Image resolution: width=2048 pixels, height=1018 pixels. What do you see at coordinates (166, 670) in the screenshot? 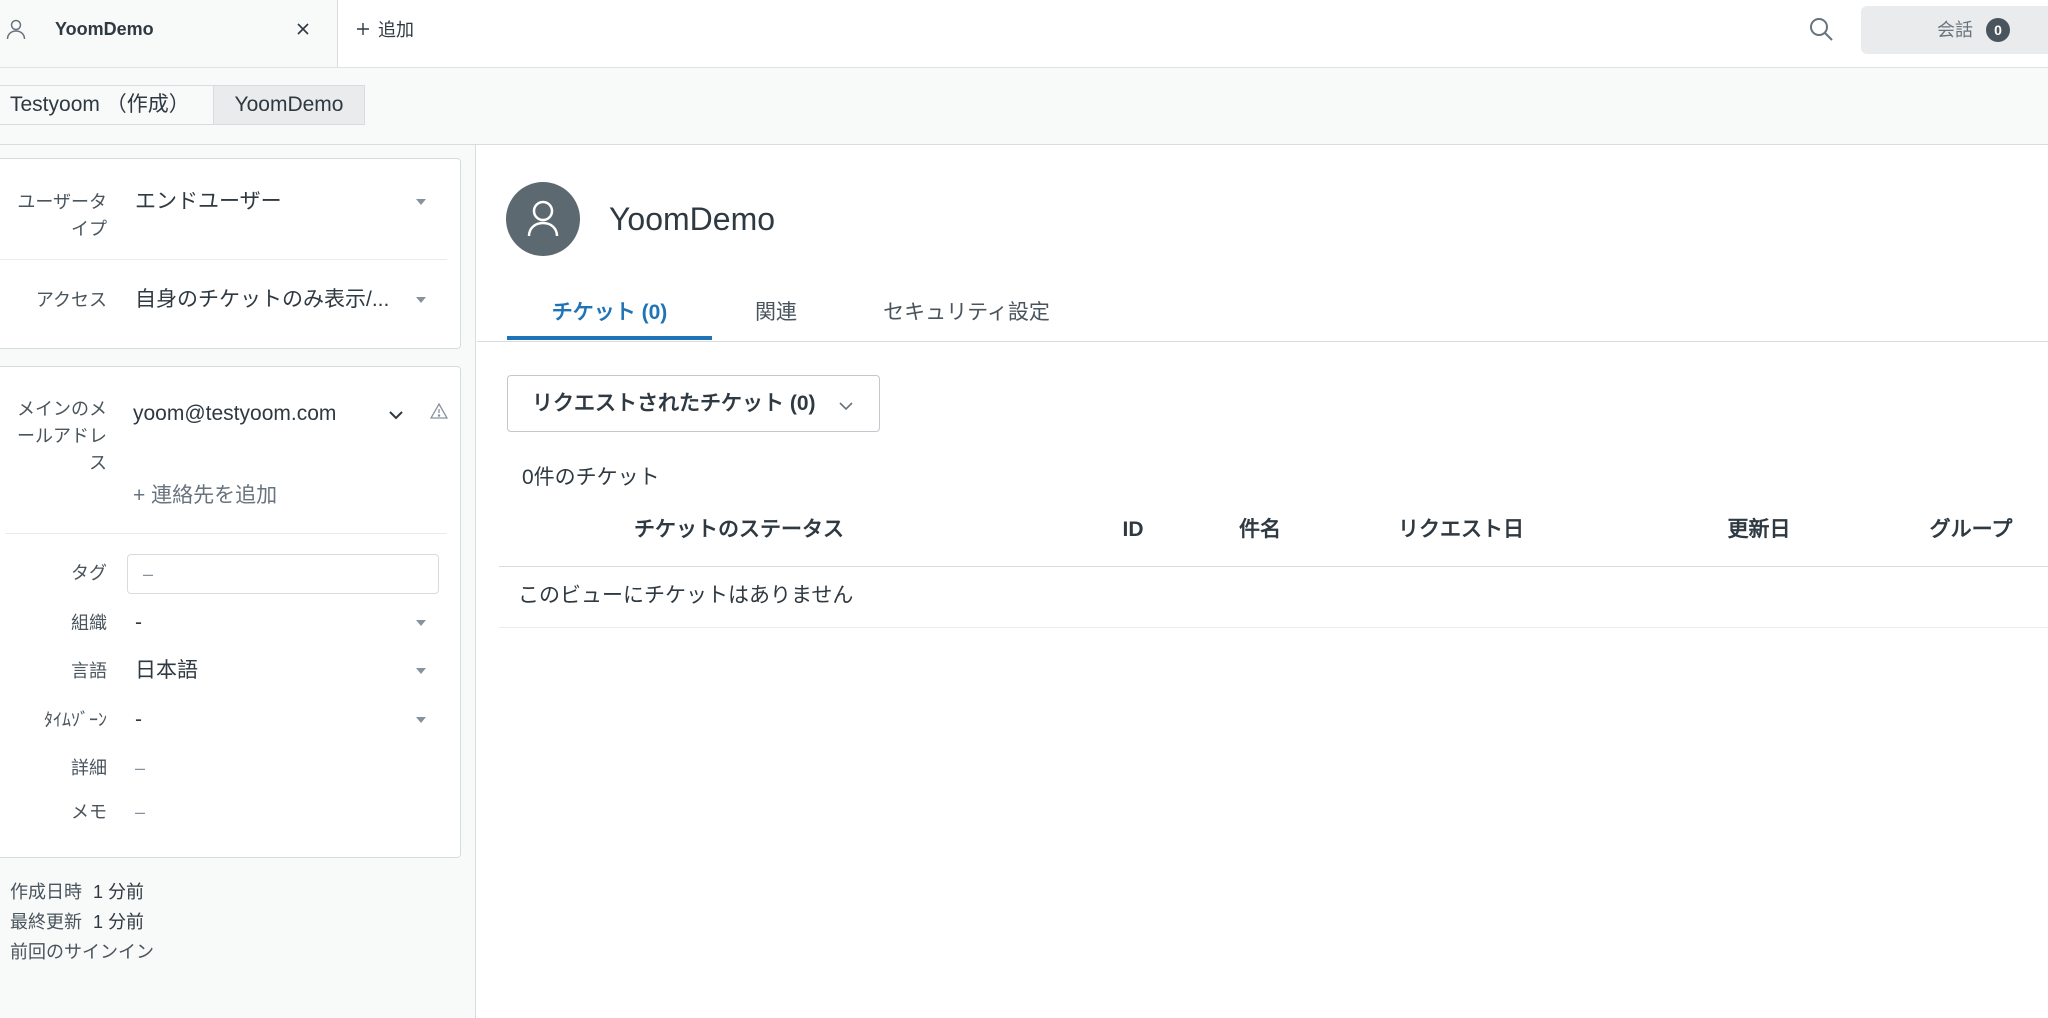
I see `language-select-value: 日本語` at bounding box center [166, 670].